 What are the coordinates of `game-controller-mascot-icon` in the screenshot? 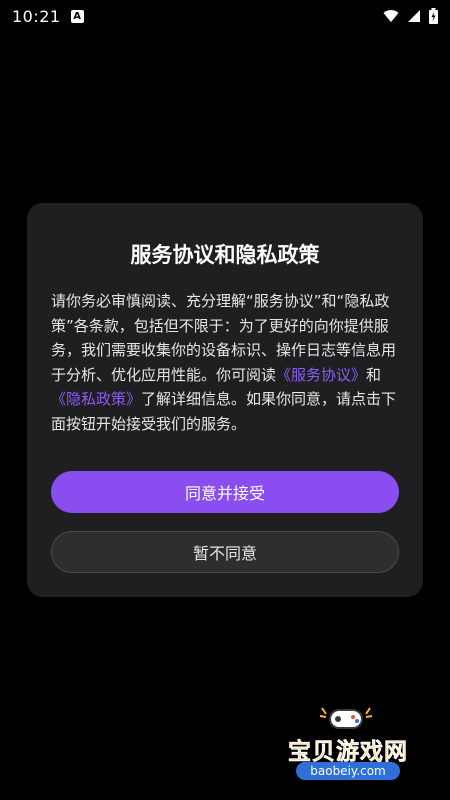 It's located at (346, 718).